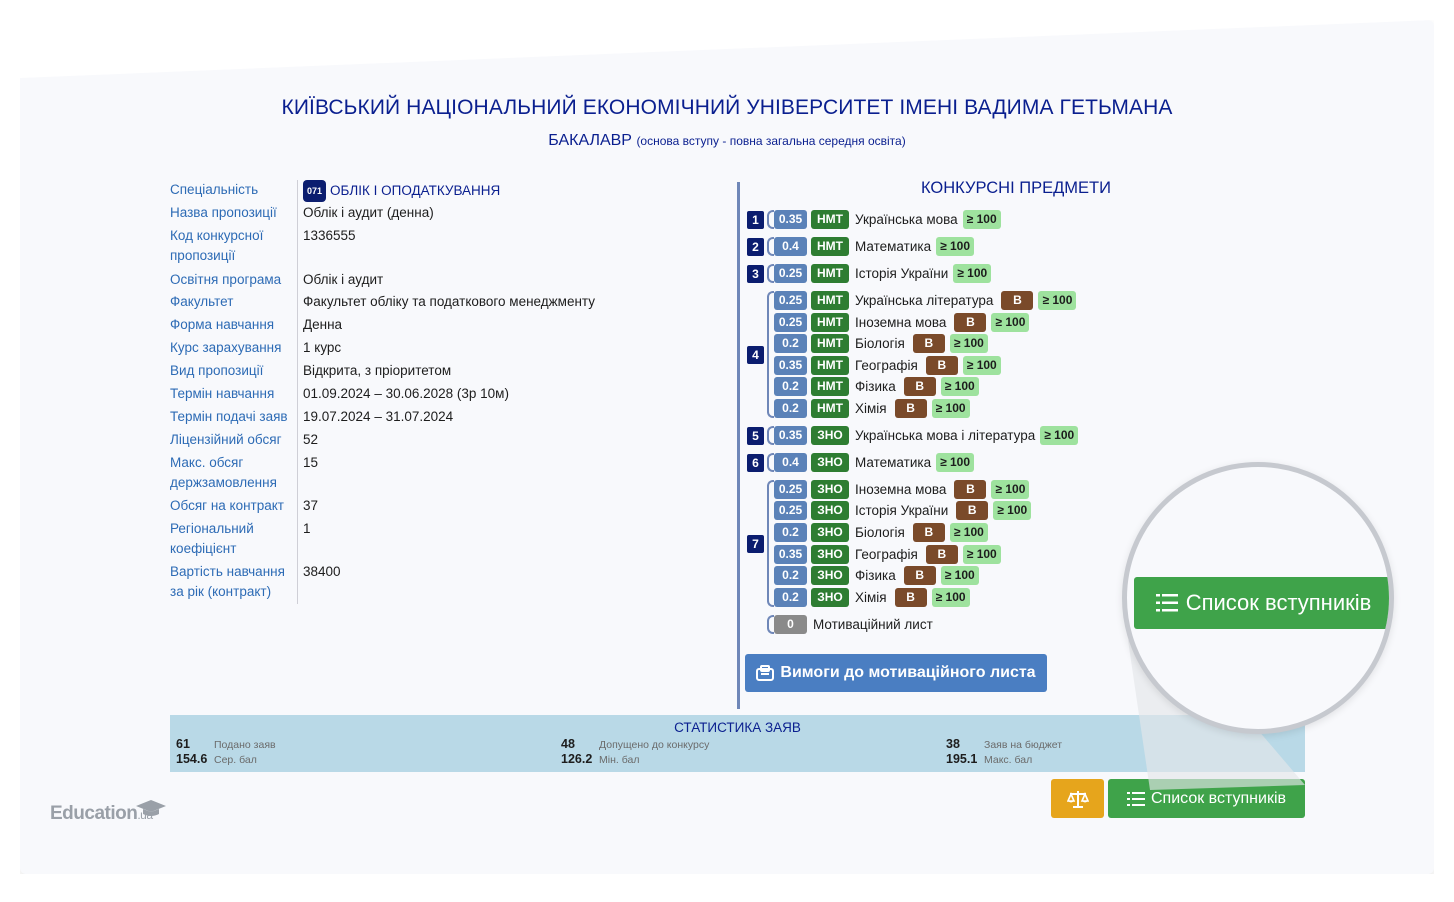 The image size is (1454, 902). I want to click on motivation-bracket, so click(770, 624).